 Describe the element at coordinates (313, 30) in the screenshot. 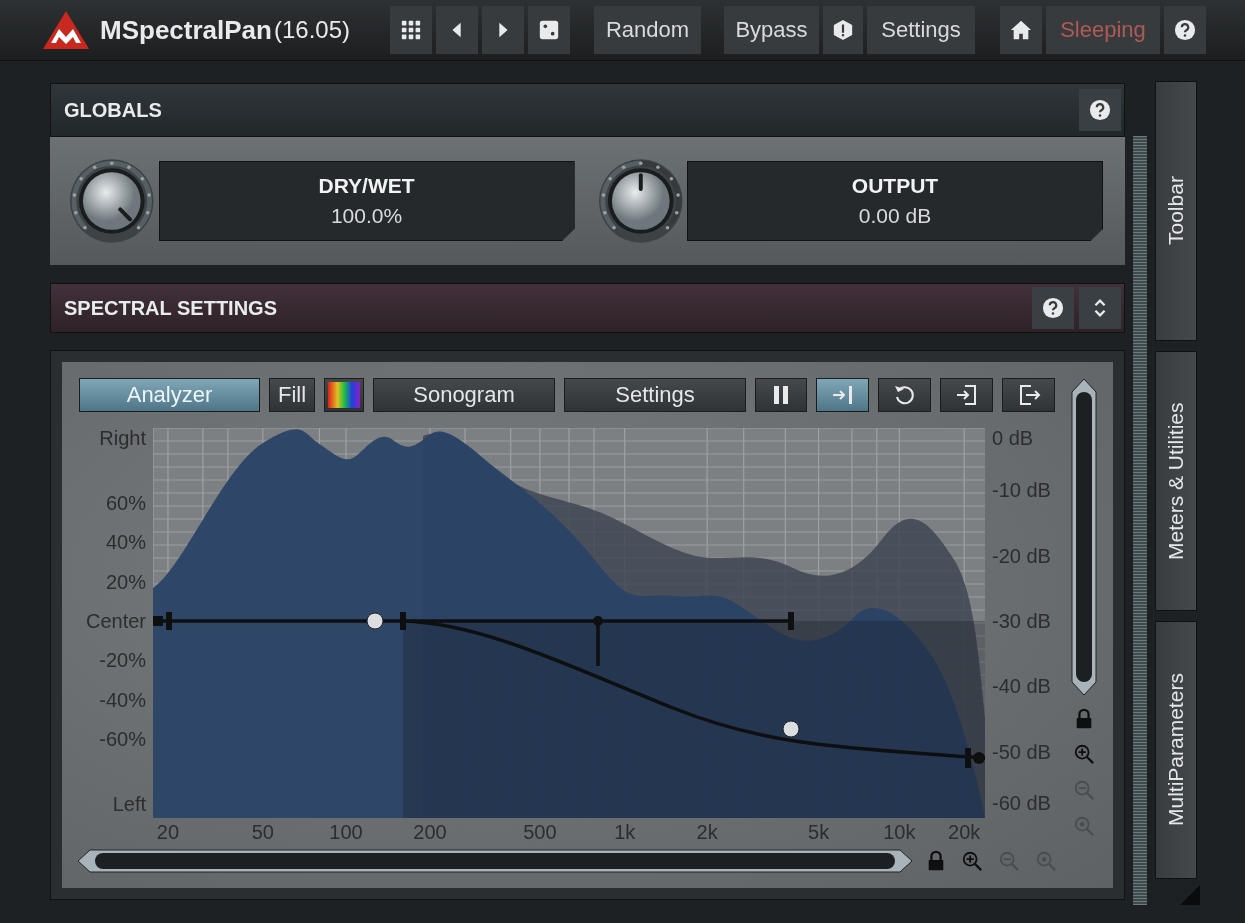

I see `version-label: (16.05)` at that location.